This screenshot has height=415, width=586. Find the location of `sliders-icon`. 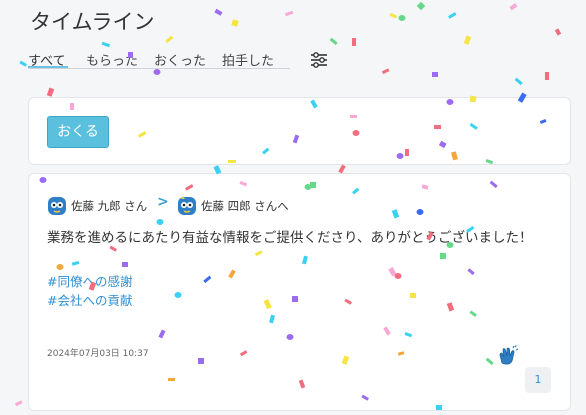

sliders-icon is located at coordinates (319, 60).